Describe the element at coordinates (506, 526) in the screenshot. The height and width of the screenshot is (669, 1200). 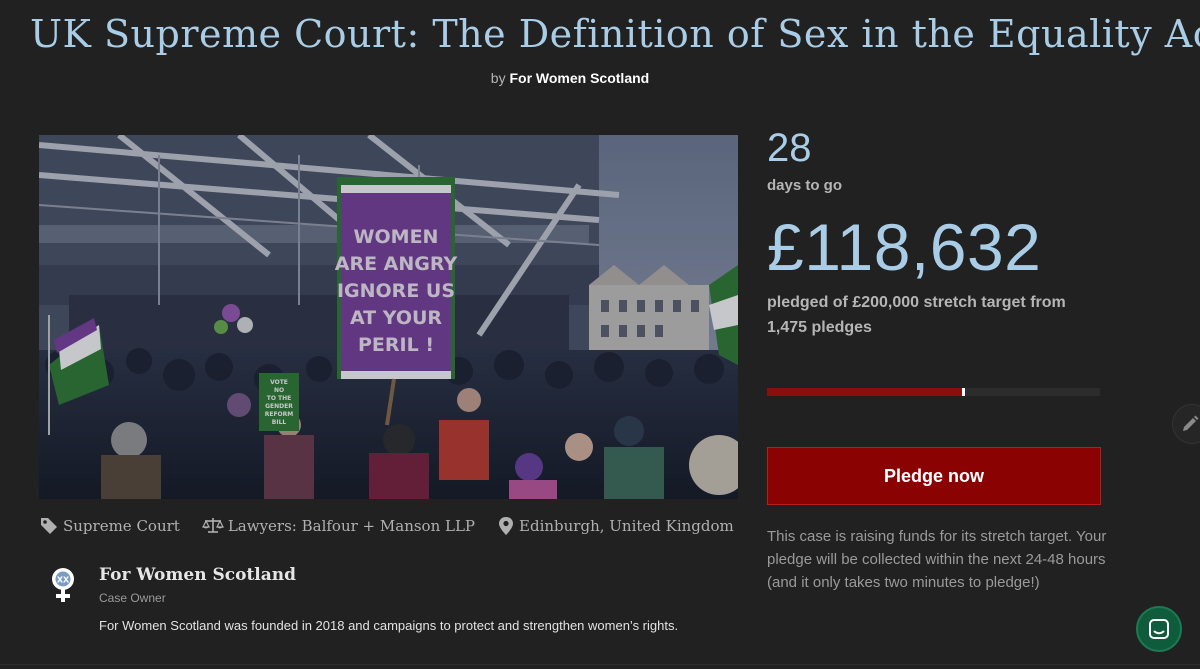
I see `location-pin-icon` at that location.